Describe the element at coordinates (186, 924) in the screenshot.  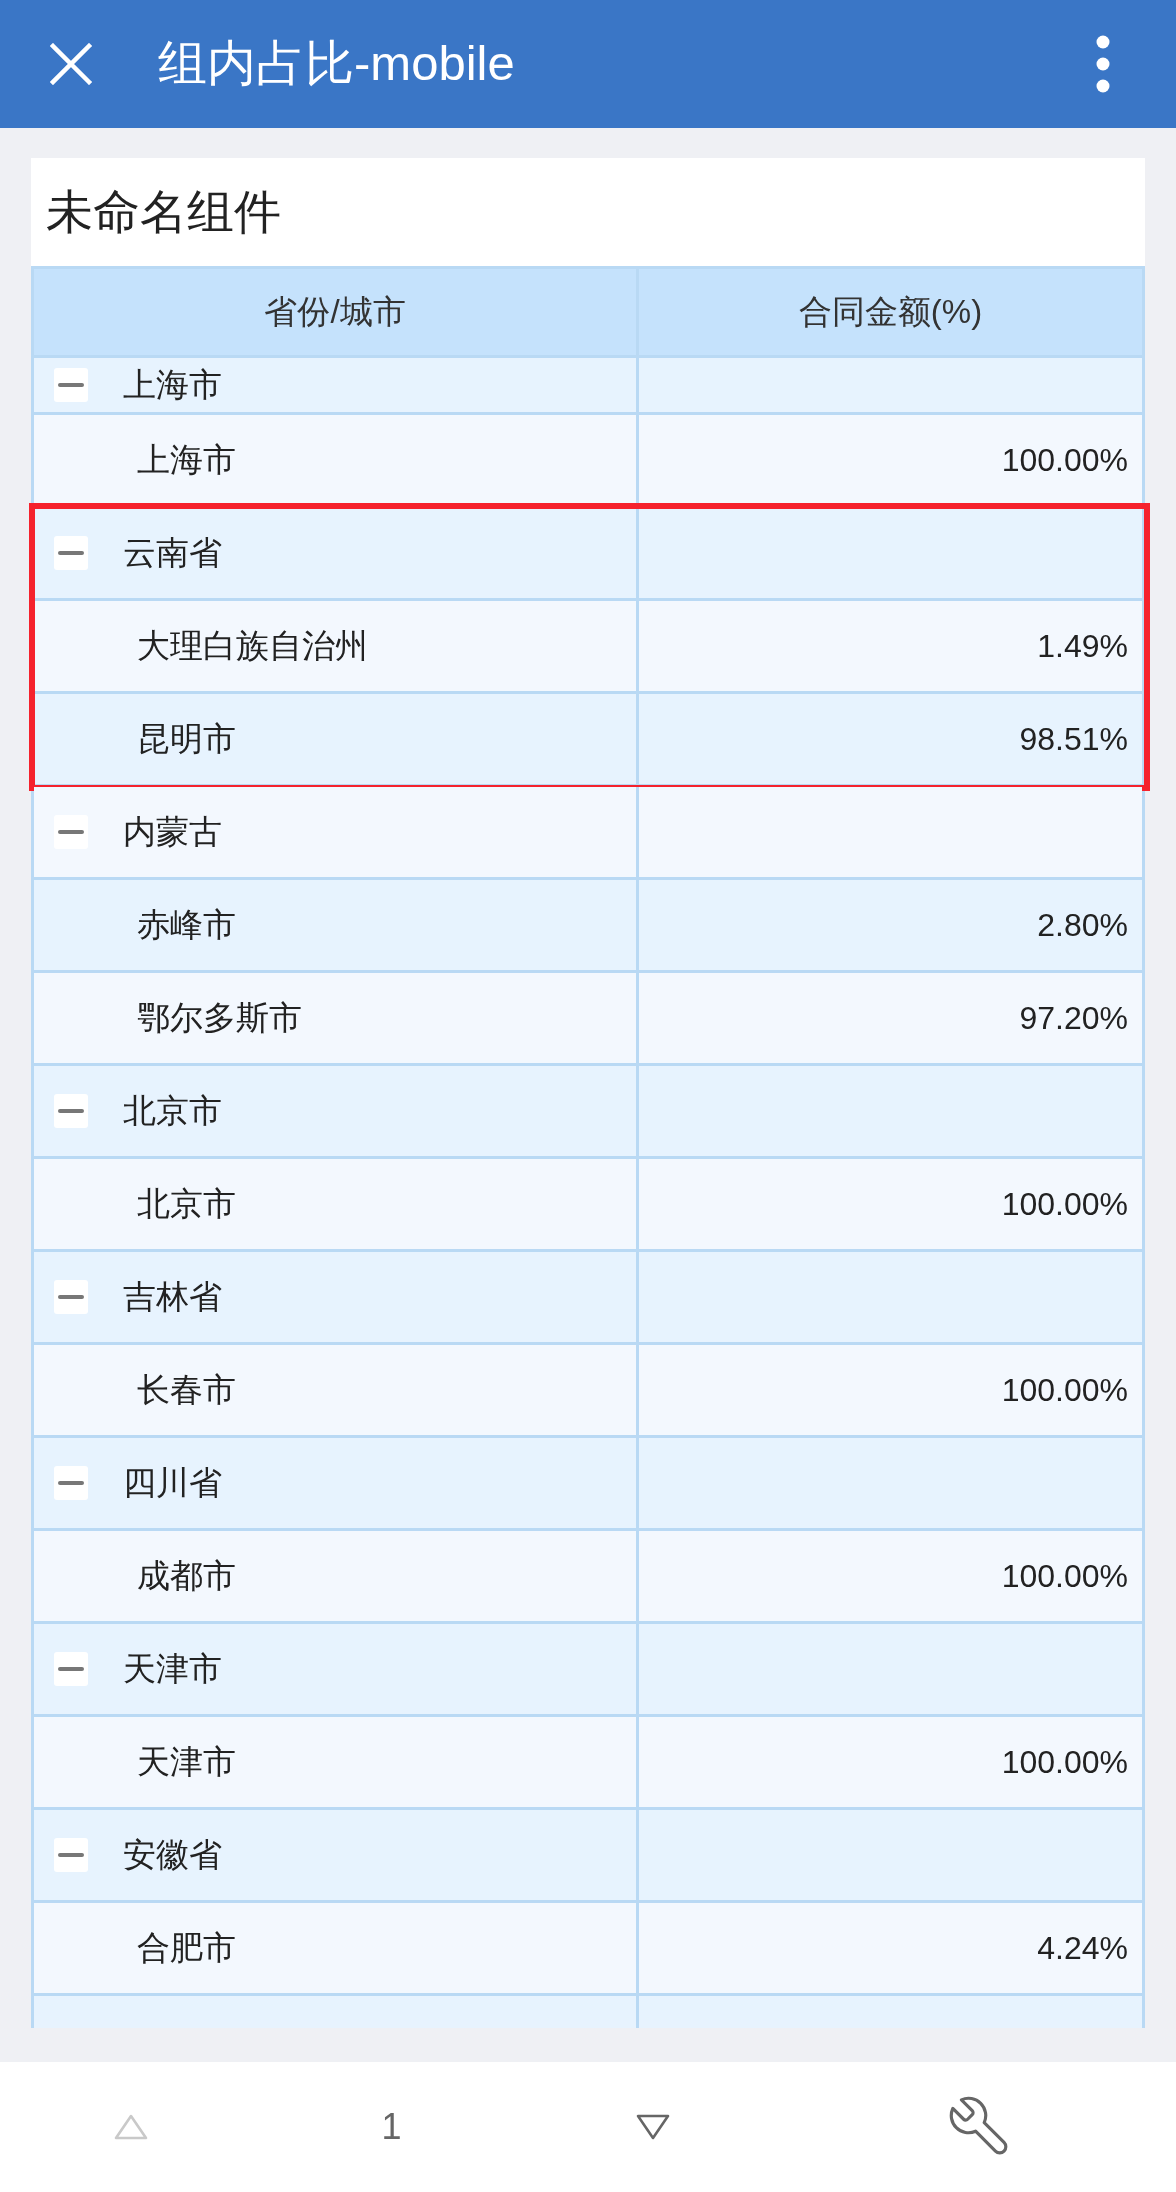
I see `city-name: 赤峰市` at that location.